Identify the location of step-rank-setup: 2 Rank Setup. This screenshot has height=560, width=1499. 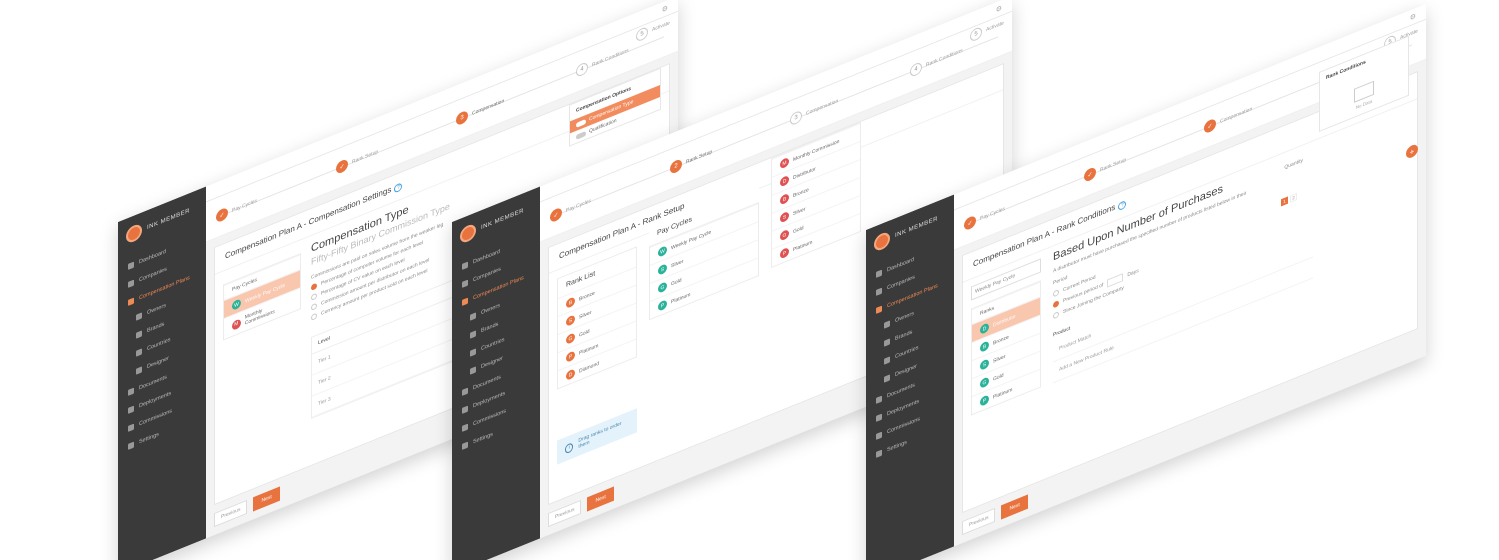
(691, 160).